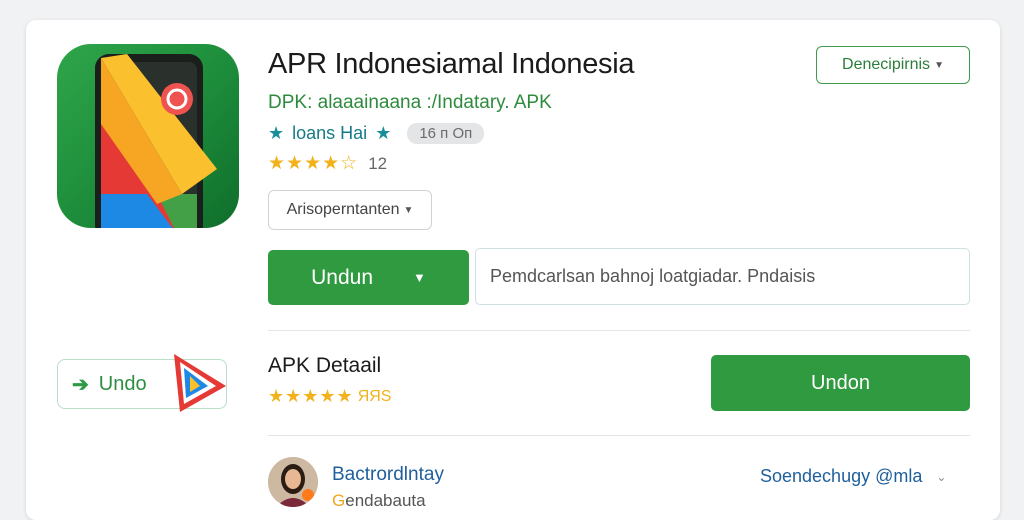 The height and width of the screenshot is (520, 1024). I want to click on options-dropdown-label: Arisoperntanten, so click(343, 209).